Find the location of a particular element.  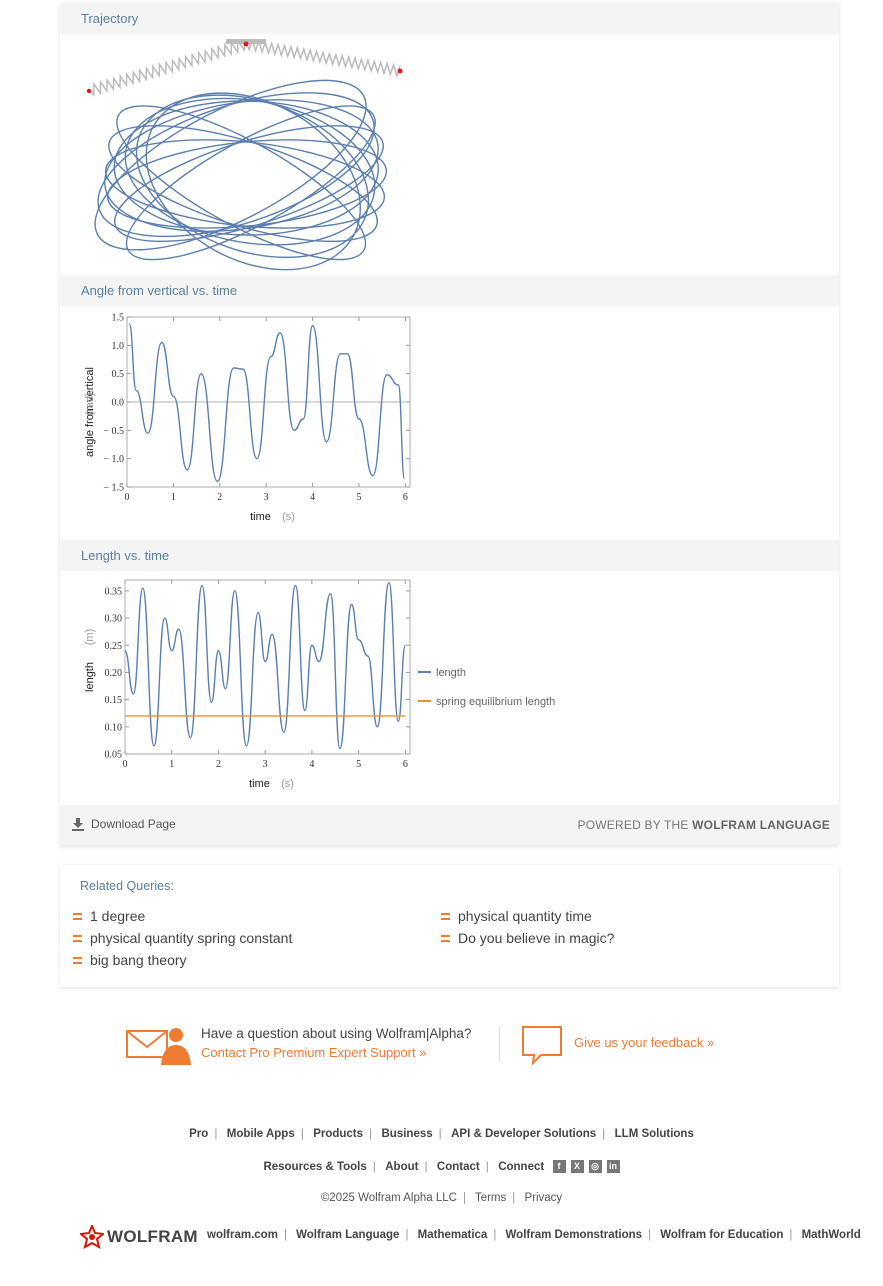

mass-point is located at coordinates (400, 71).